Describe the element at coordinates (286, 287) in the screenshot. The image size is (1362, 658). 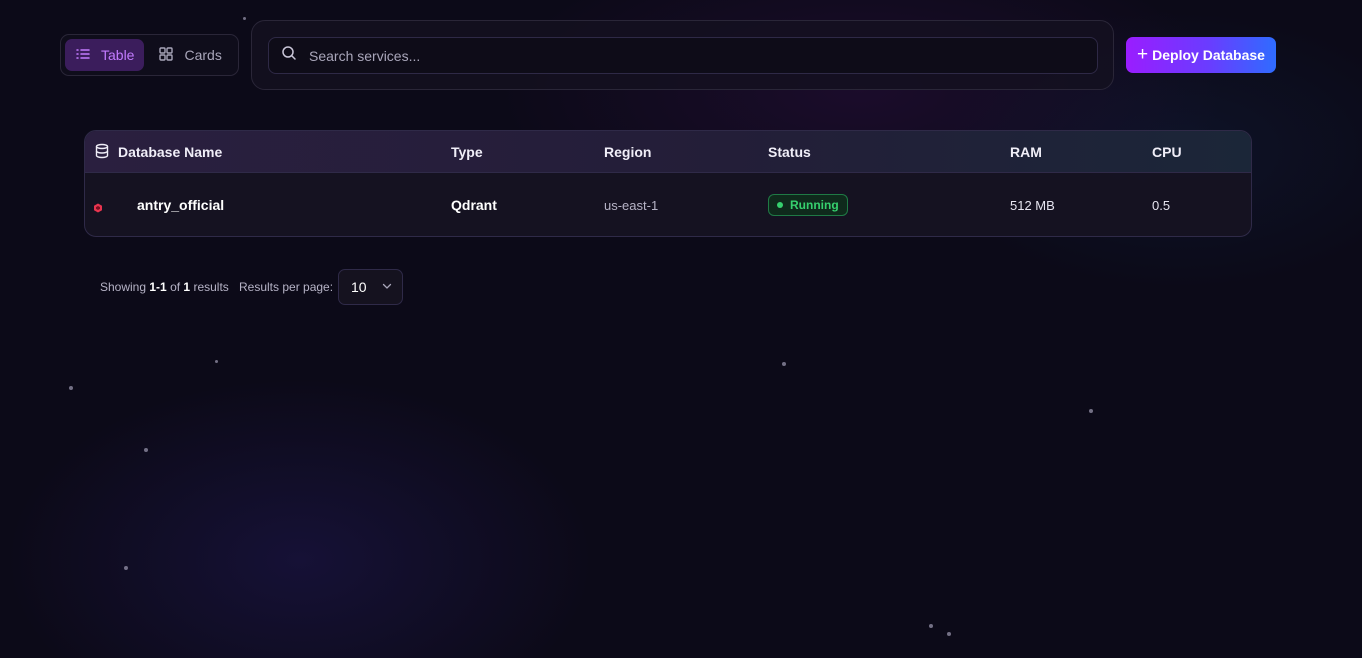
I see `per-page-label: Results per page:` at that location.